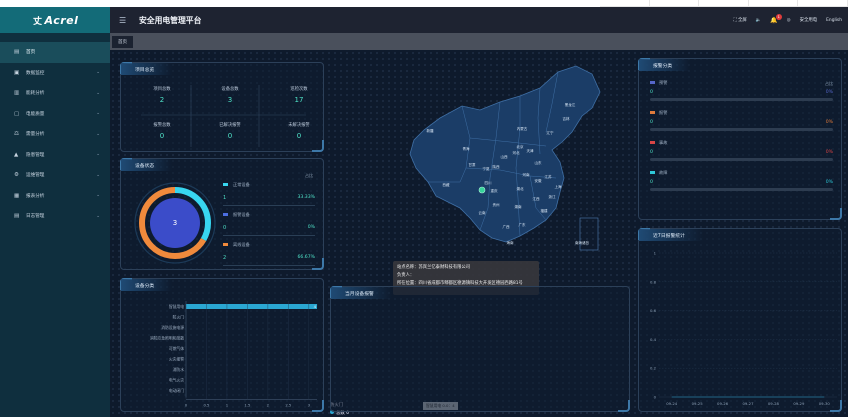 This screenshot has height=417, width=848. Describe the element at coordinates (809, 20) in the screenshot. I see `user-name: 安全用电` at that location.